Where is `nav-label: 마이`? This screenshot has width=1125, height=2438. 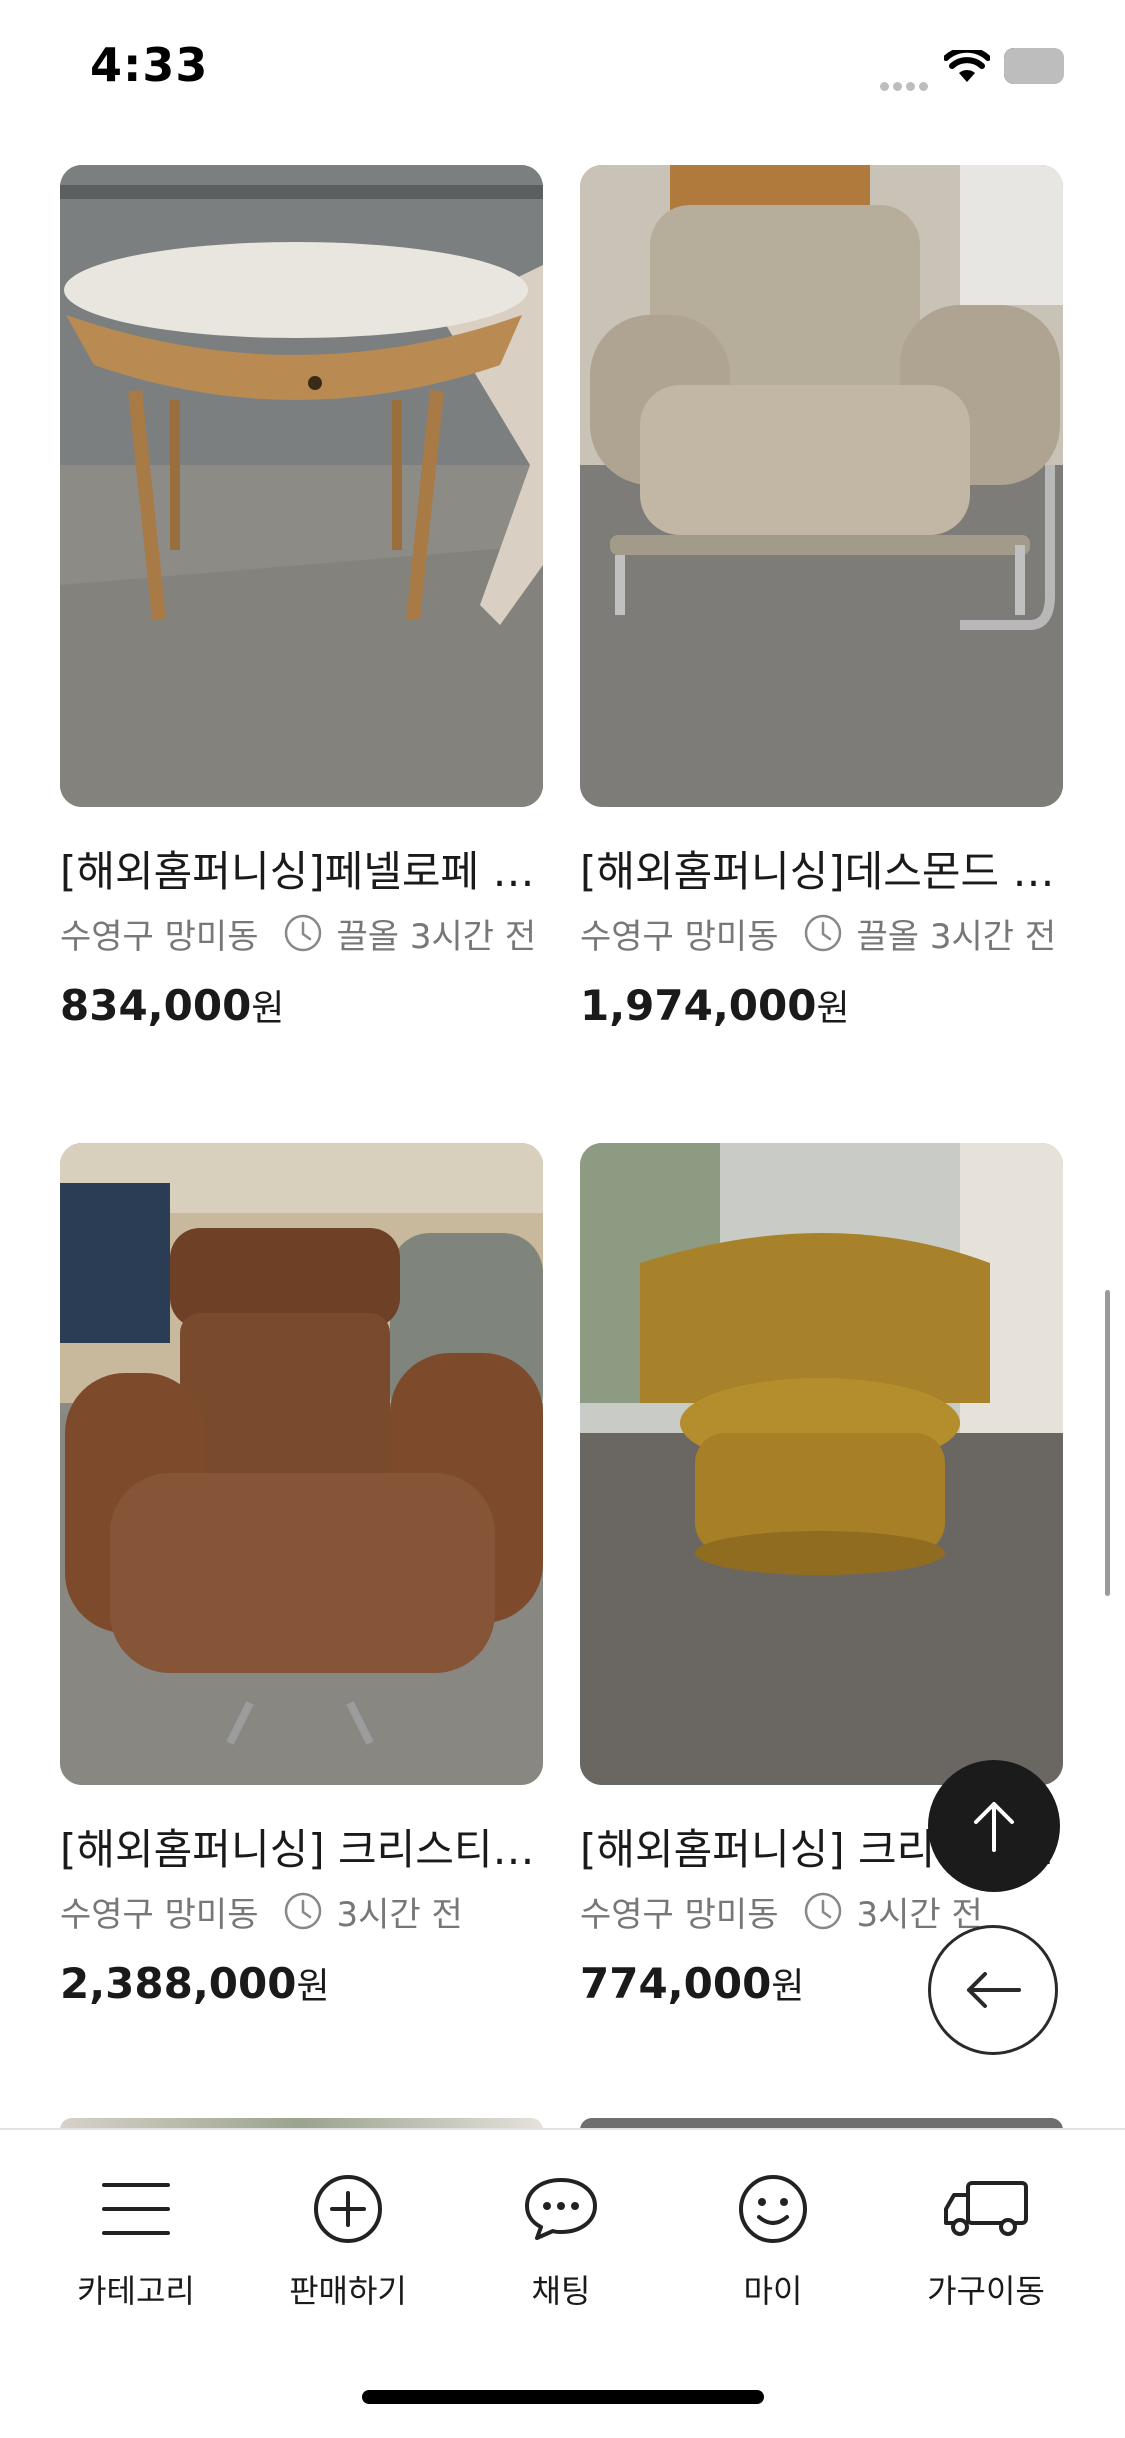 nav-label: 마이 is located at coordinates (773, 2291).